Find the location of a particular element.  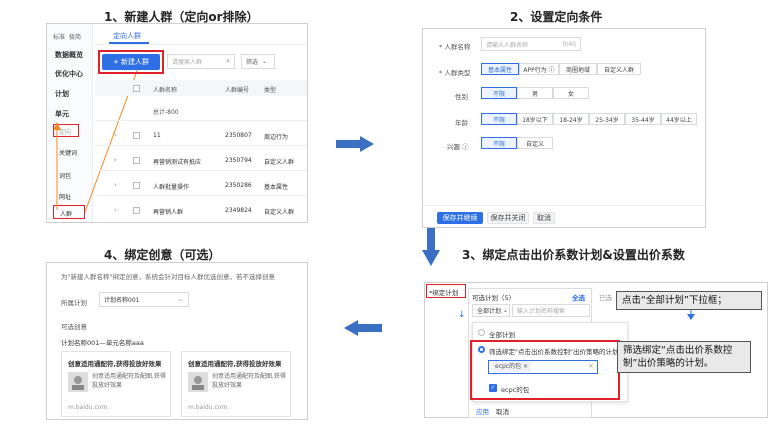

unit-label: 计划名称001—单元名称aaa is located at coordinates (102, 343).